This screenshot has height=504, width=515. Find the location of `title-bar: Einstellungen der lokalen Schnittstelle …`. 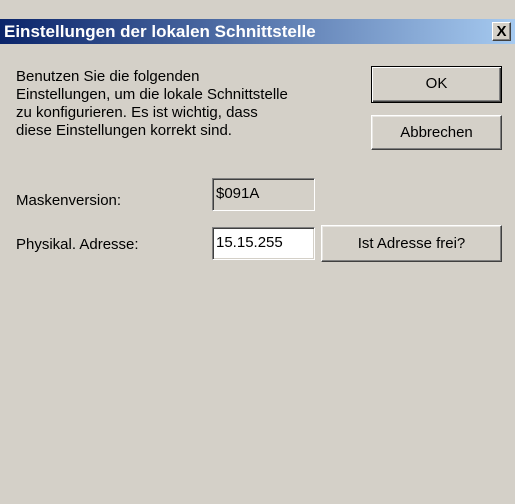

title-bar: Einstellungen der lokalen Schnittstelle … is located at coordinates (257, 31).